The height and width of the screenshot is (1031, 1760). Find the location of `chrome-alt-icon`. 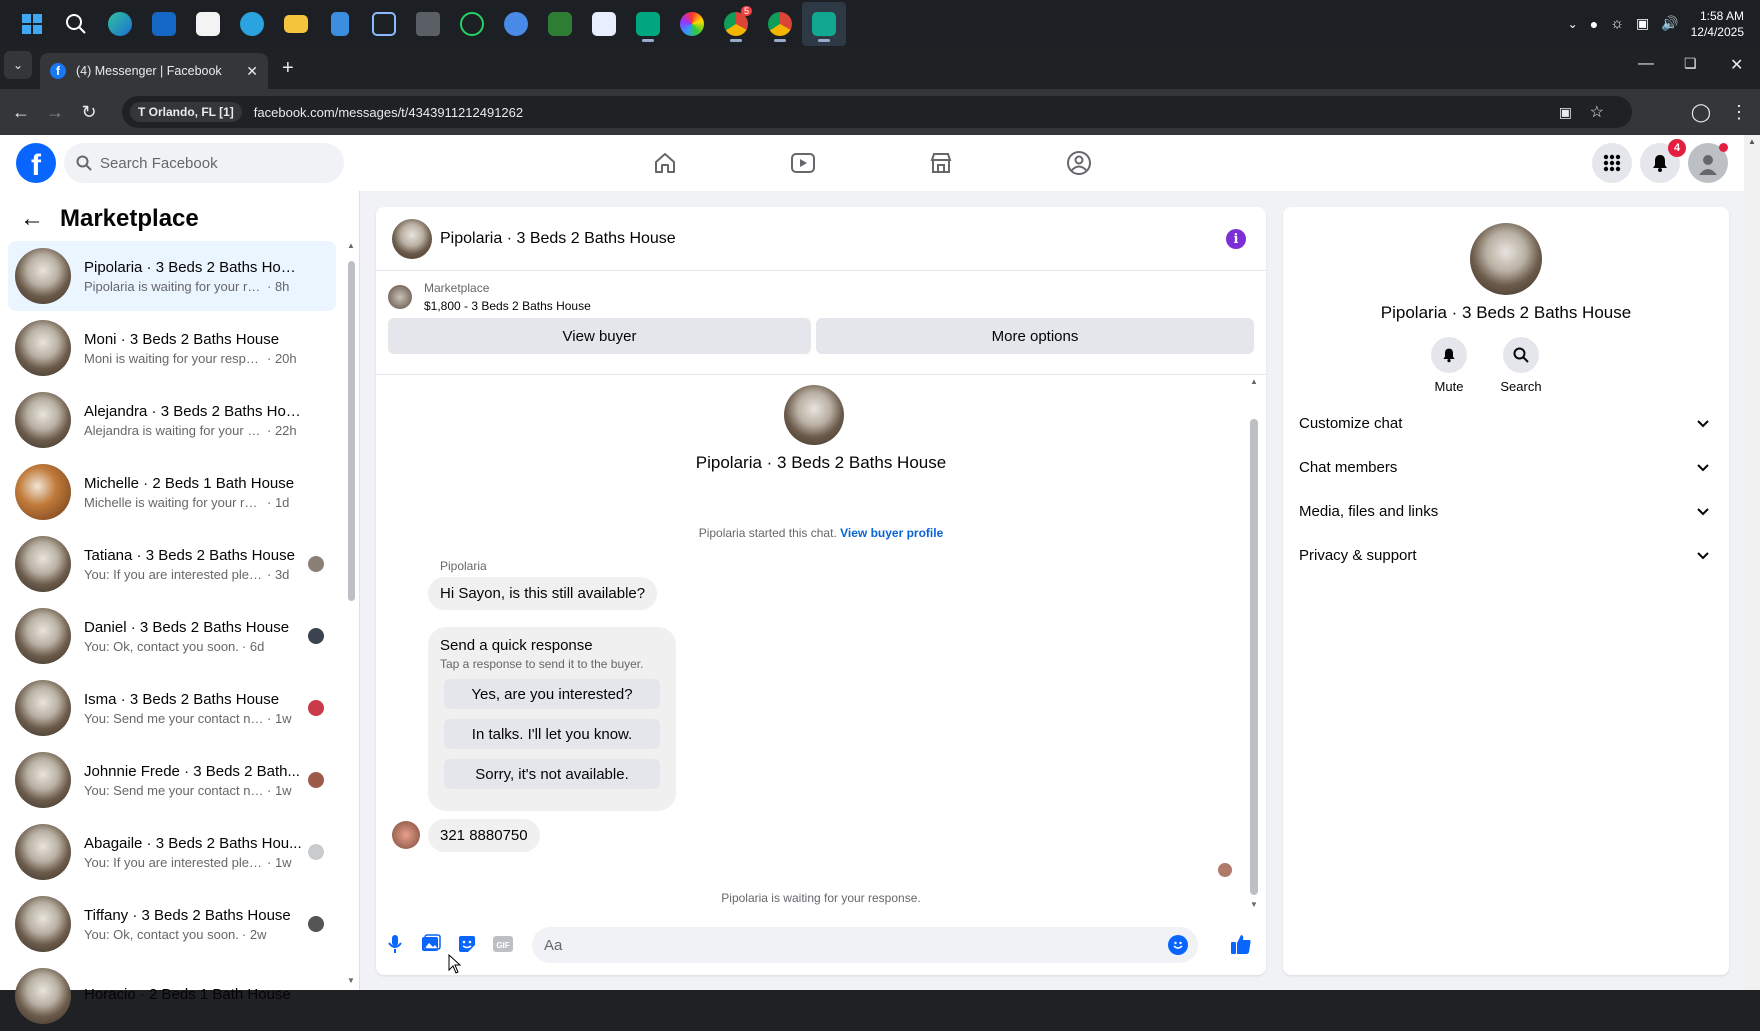

chrome-alt-icon is located at coordinates (780, 24).